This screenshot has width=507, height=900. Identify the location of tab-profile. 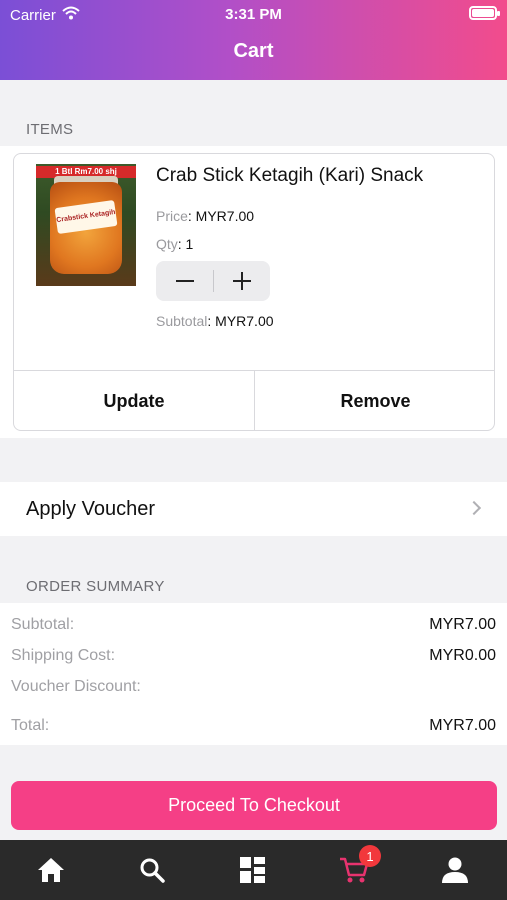
(454, 870).